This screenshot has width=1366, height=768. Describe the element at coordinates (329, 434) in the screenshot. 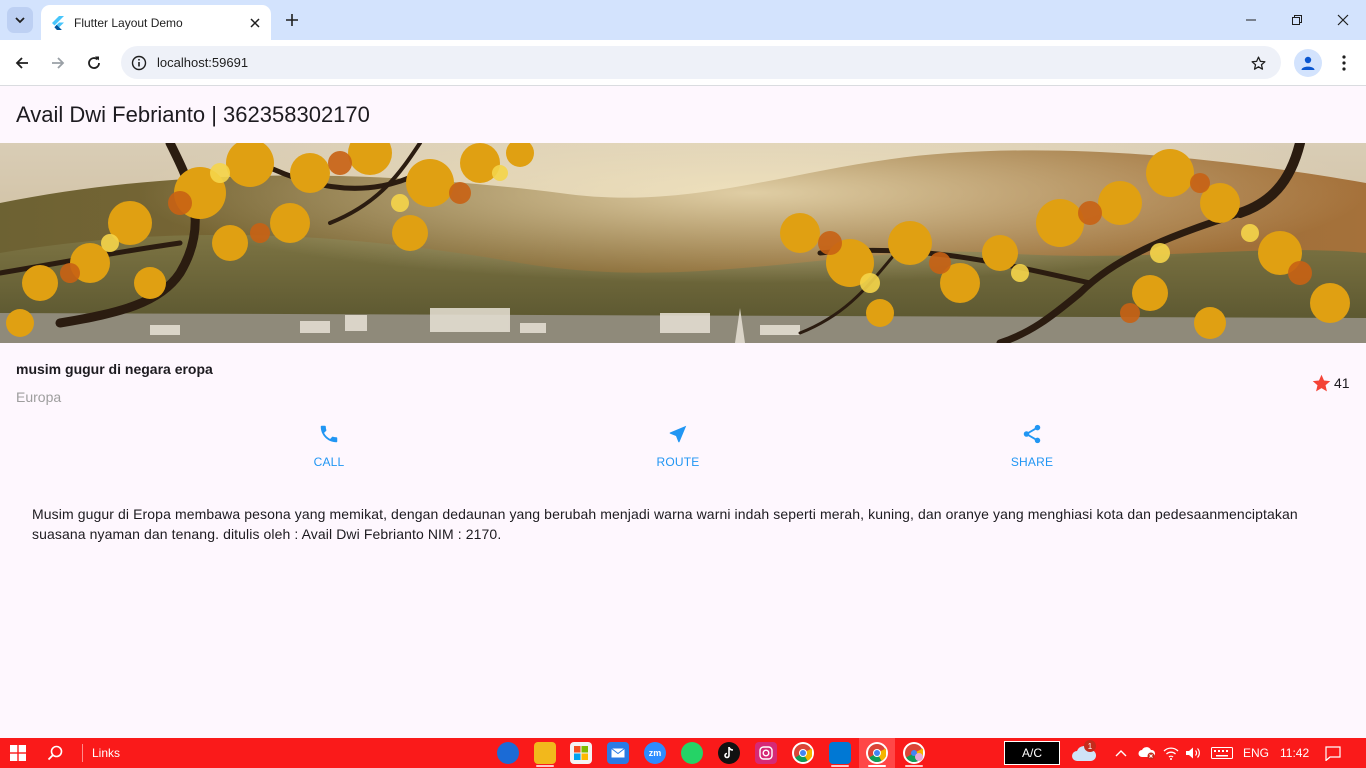

I see `phone-icon` at that location.